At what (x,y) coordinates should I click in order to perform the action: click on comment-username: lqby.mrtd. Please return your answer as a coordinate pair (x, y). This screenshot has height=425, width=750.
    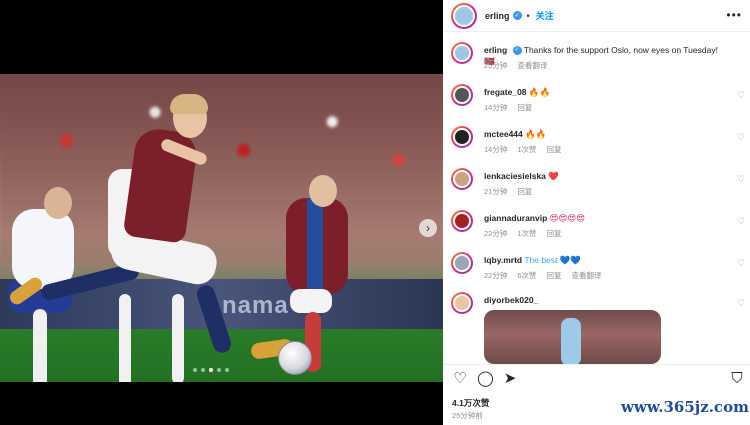
    Looking at the image, I should click on (503, 260).